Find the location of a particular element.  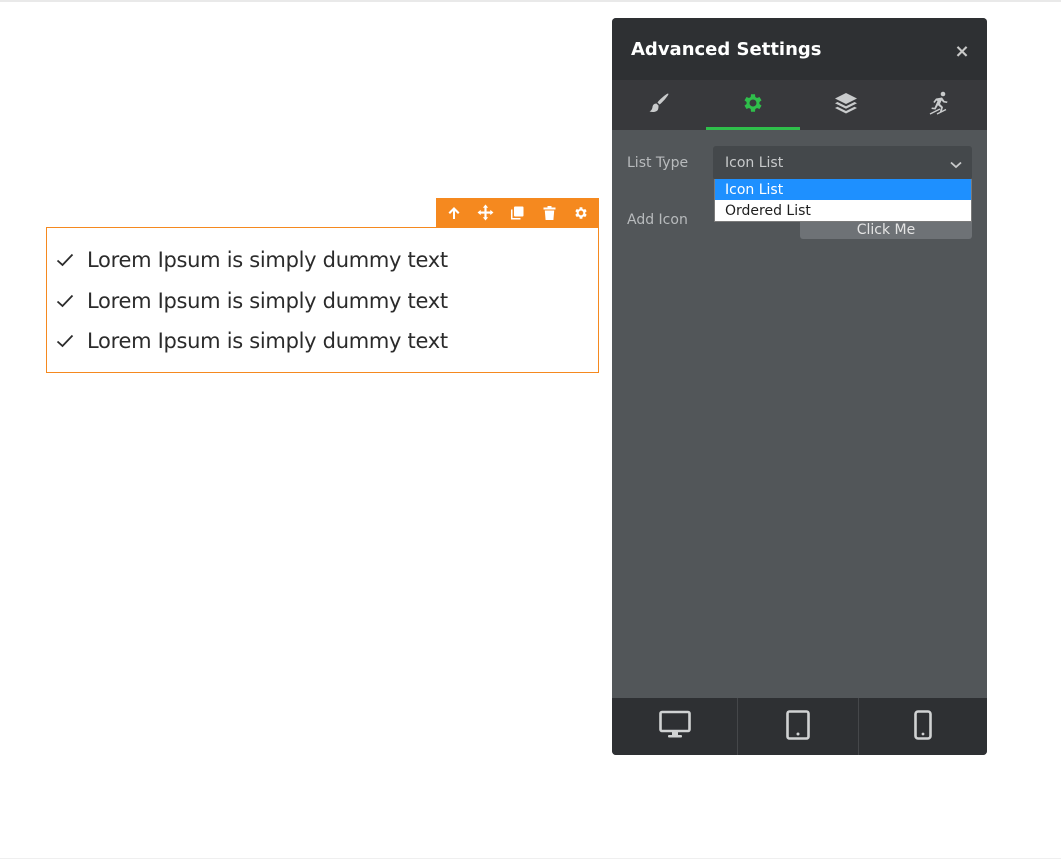

tab-style is located at coordinates (659, 105).